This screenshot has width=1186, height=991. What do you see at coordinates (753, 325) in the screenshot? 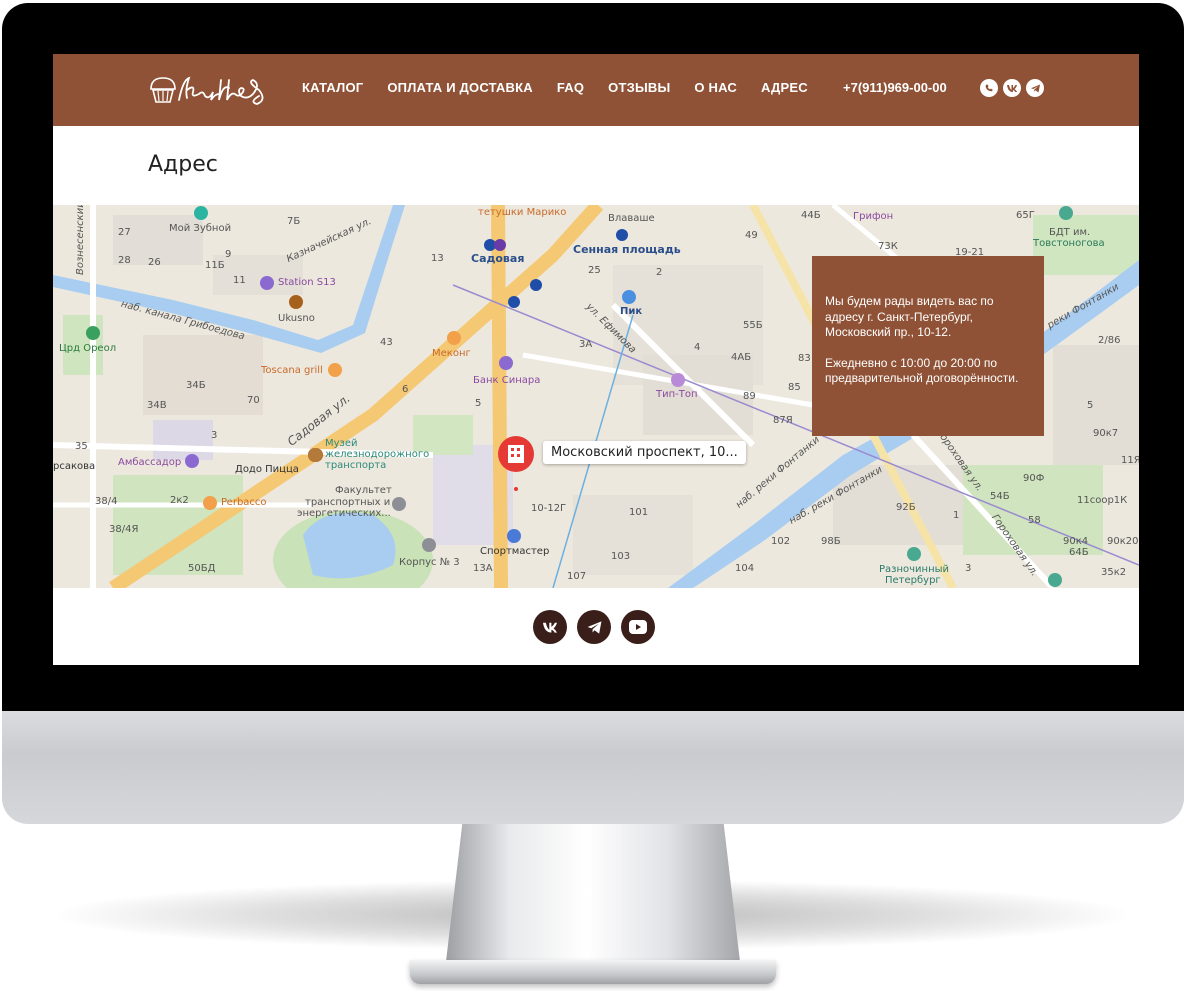
I see `map-house-number: 55Б` at bounding box center [753, 325].